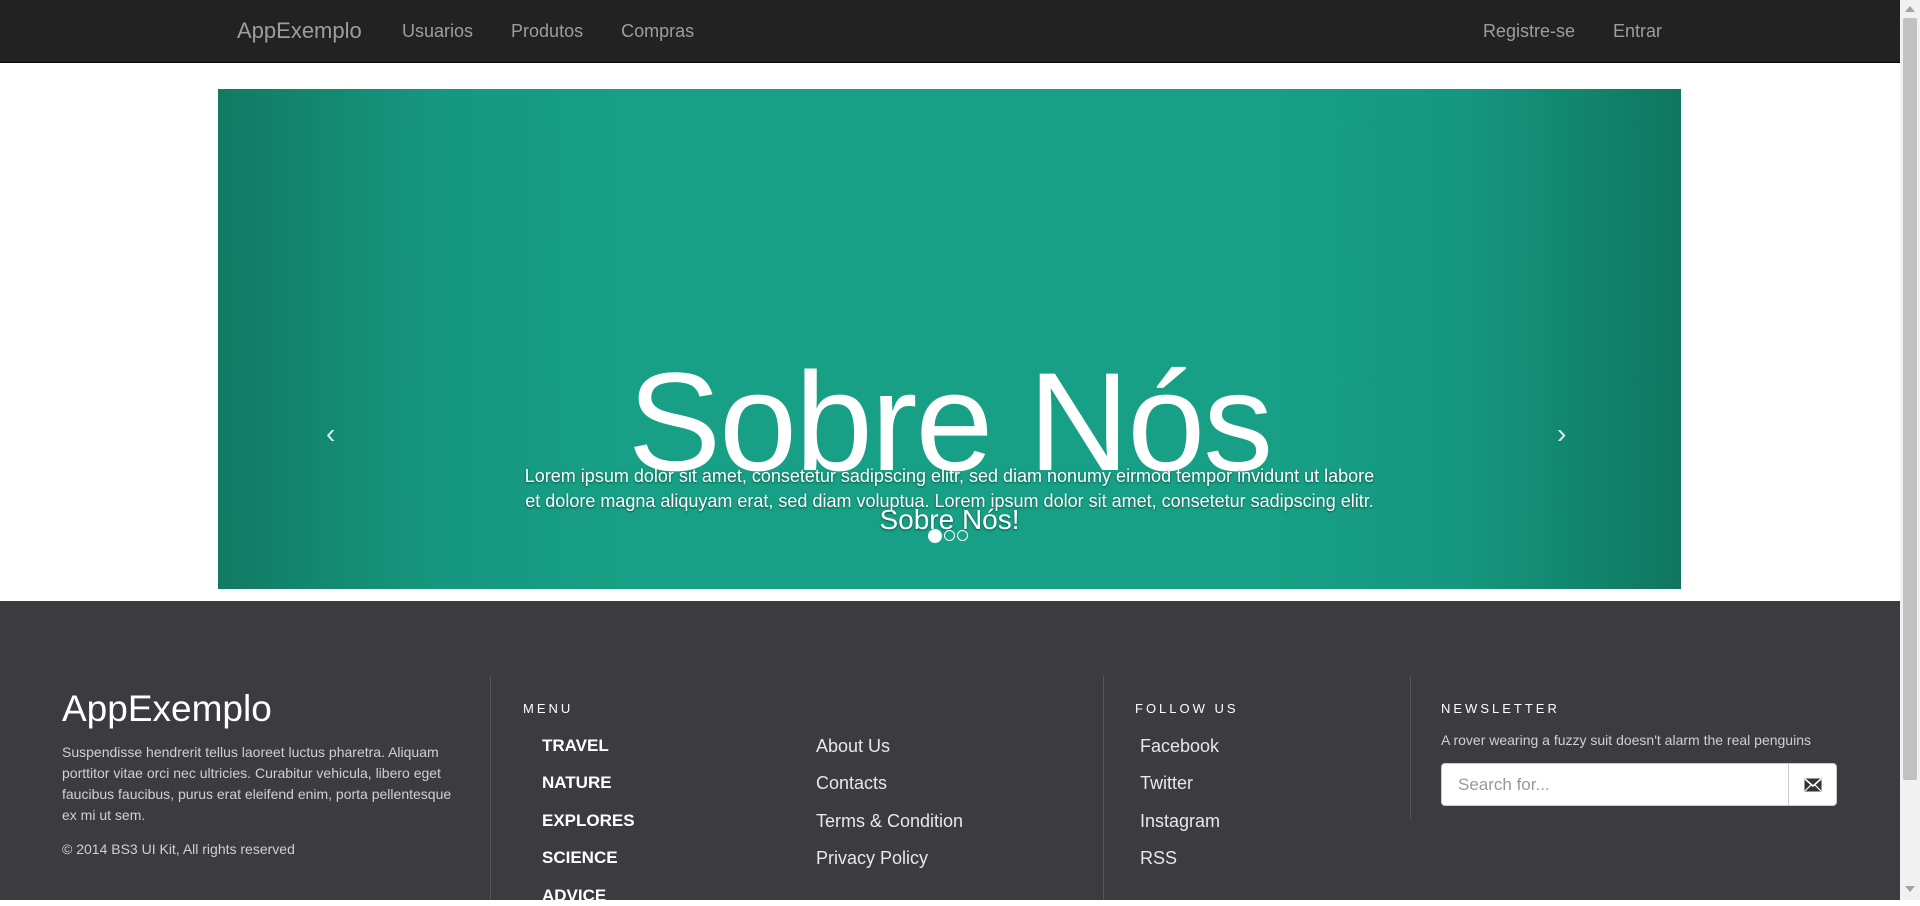  Describe the element at coordinates (889, 821) in the screenshot. I see `footer-link-terms: Terms & Condition` at that location.